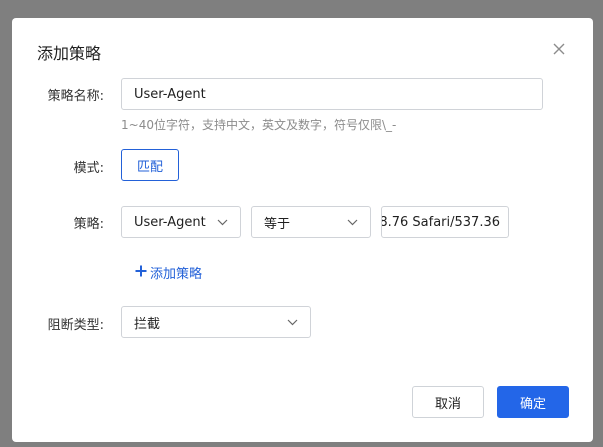 This screenshot has width=603, height=447. Describe the element at coordinates (88, 224) in the screenshot. I see `policy-label: 策略:` at that location.